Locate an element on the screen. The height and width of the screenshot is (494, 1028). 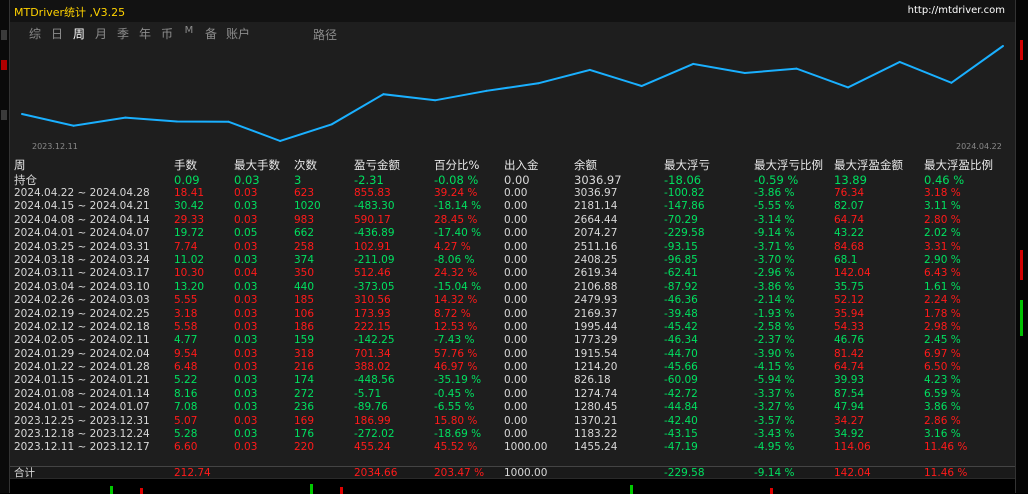
table-row-cell-4: -5.71 is located at coordinates (368, 393).